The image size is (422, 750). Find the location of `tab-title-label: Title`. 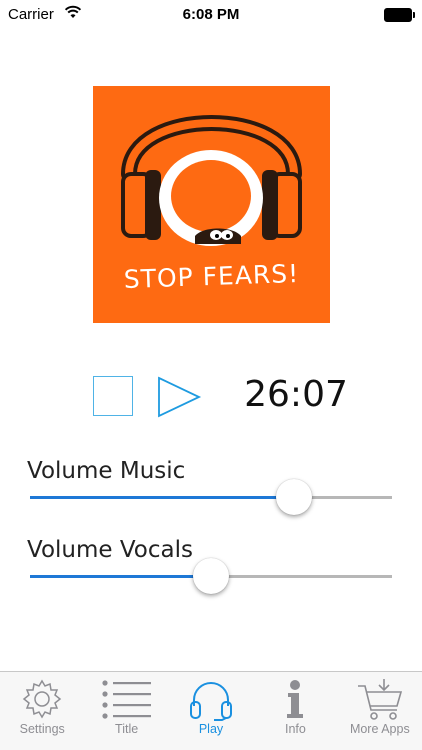

tab-title-label: Title is located at coordinates (127, 729).